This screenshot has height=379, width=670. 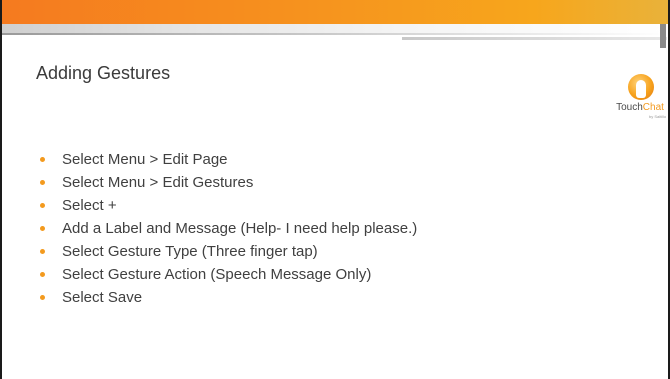 I want to click on header-gray-strip, so click(x=335, y=28).